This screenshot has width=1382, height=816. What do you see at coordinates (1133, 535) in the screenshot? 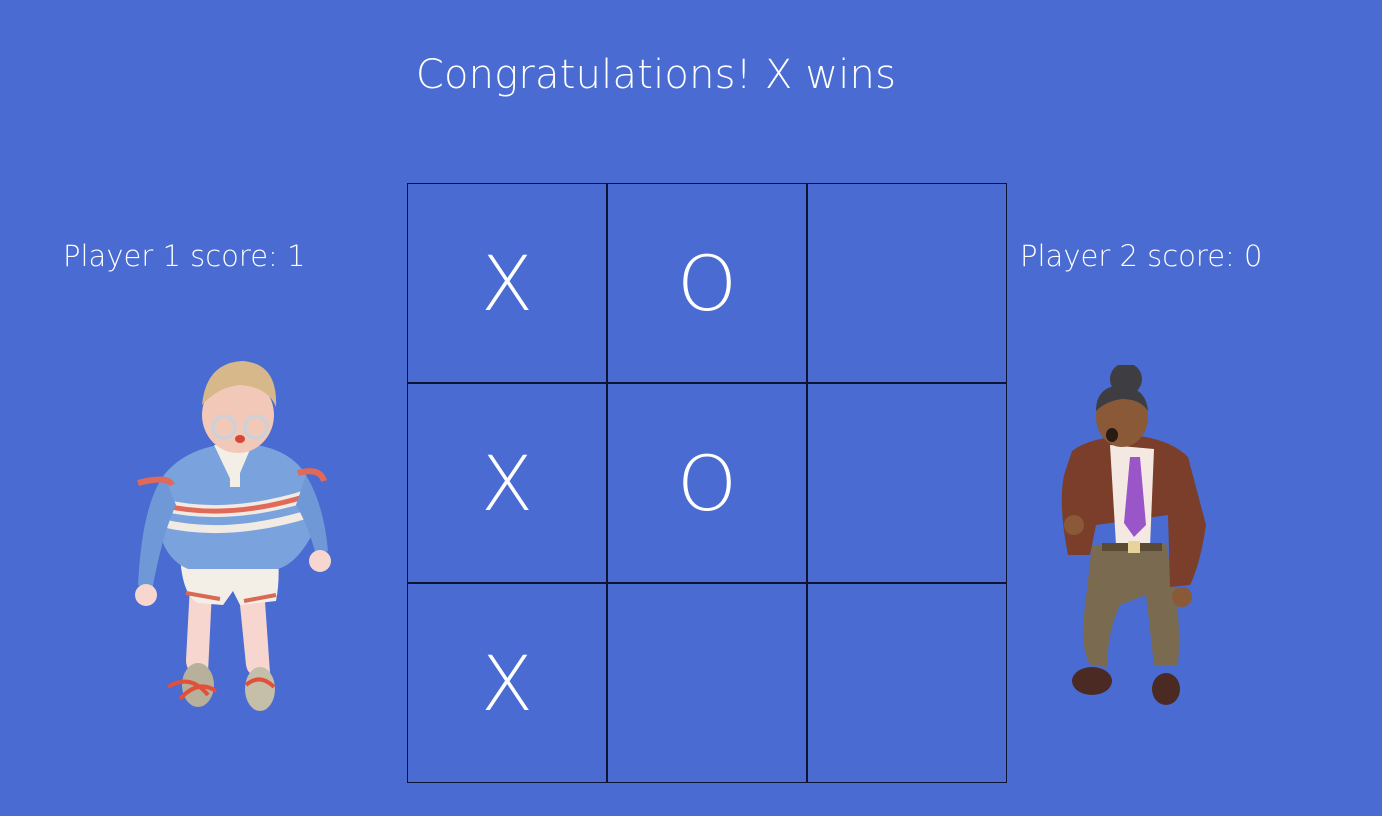
I see `woman-in-brown-jacket-purple-tie-icon` at bounding box center [1133, 535].